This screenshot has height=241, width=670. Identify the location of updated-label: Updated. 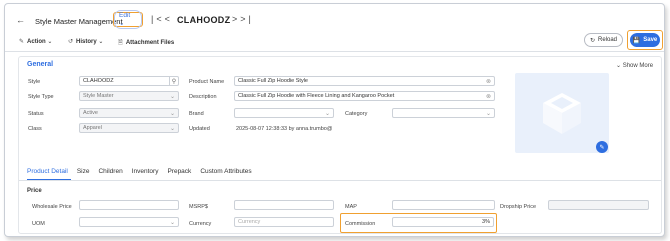
(199, 129).